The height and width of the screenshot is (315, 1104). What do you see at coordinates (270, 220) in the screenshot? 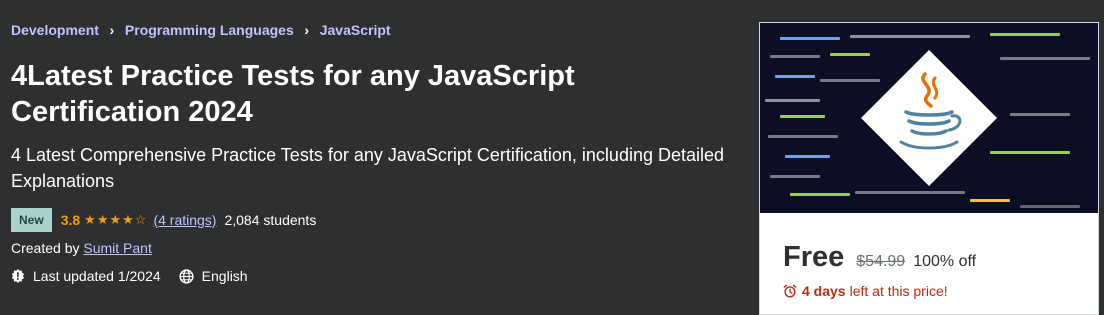
I see `students-count: 2,084 students` at bounding box center [270, 220].